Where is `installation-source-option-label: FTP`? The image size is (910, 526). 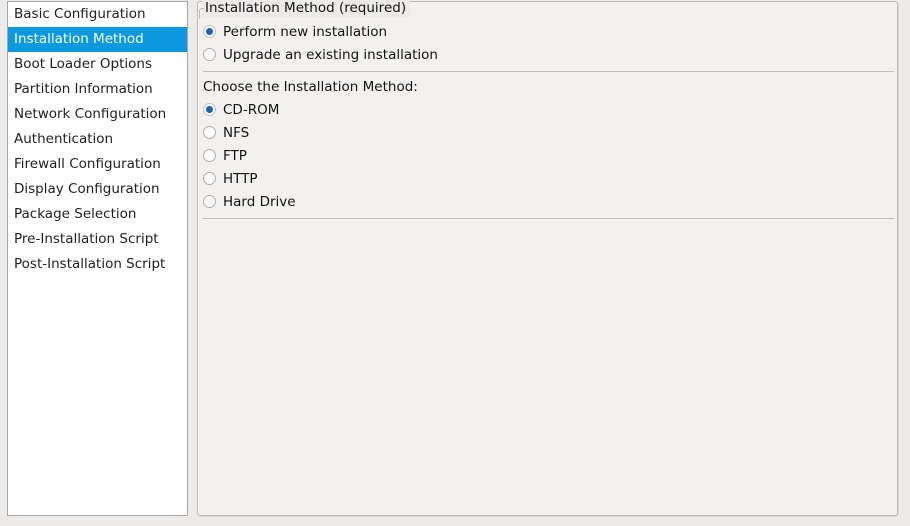 installation-source-option-label: FTP is located at coordinates (235, 155).